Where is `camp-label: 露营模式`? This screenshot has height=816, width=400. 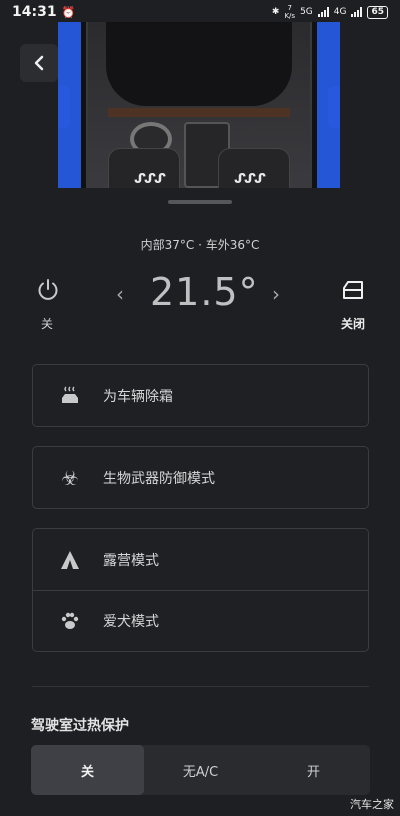 camp-label: 露营模式 is located at coordinates (131, 560).